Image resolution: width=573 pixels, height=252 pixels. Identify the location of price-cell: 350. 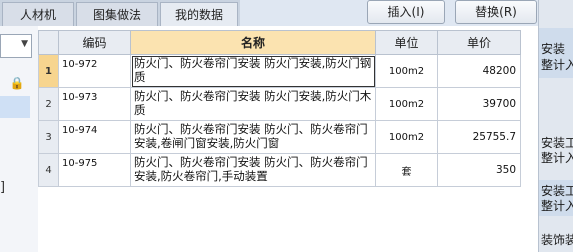
(479, 170).